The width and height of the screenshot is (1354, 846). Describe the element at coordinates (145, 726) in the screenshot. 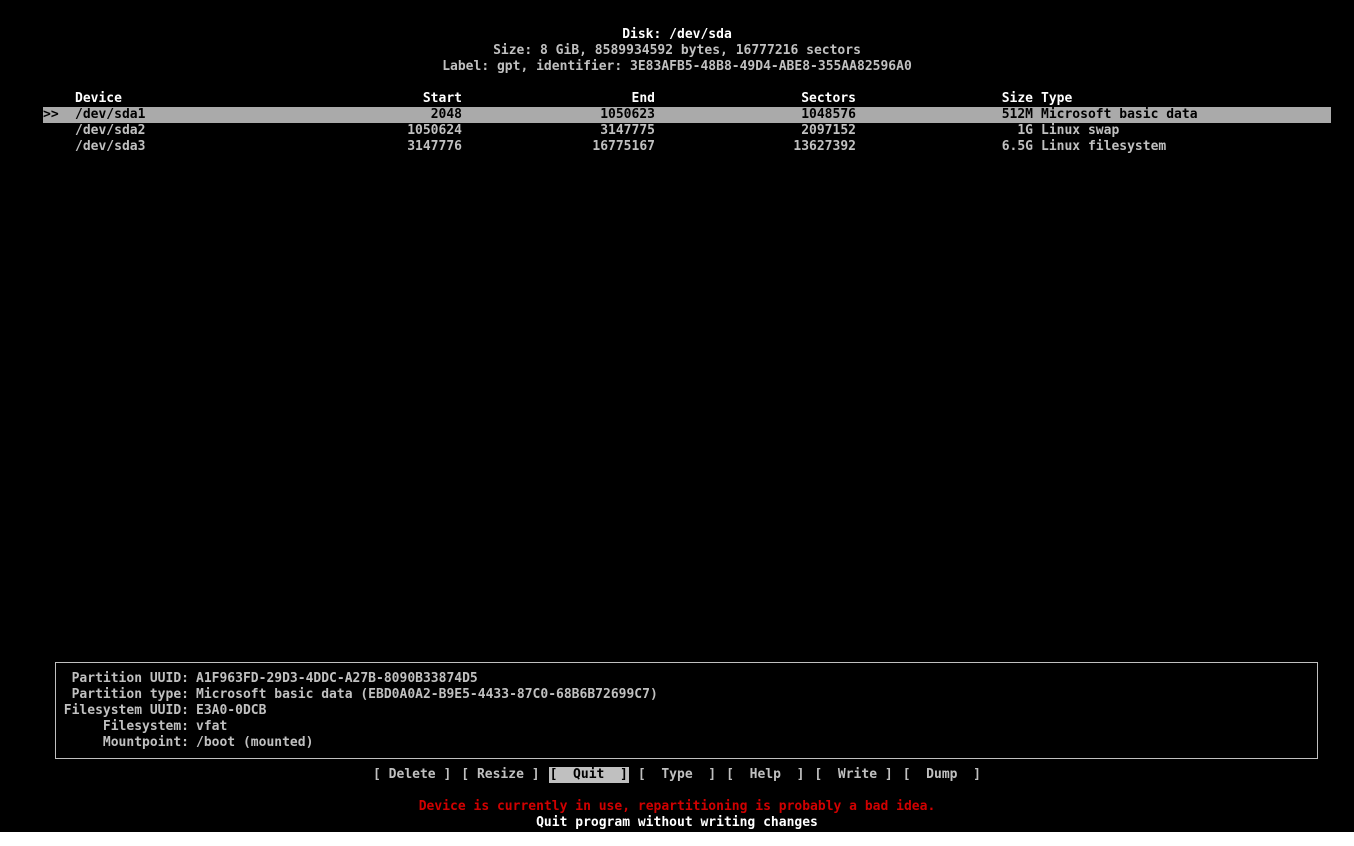

I see `filesystem-label: Filesystem:` at that location.